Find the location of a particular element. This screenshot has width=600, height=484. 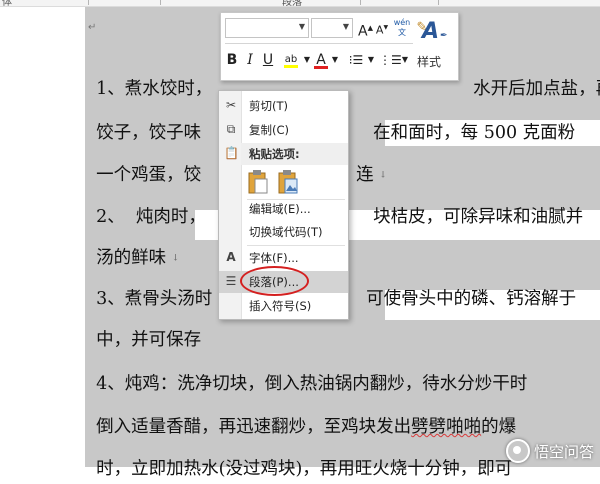

doc-text: 时，立即加热水(没过鸡块)，再用旺火烧十分钟，即可 is located at coordinates (304, 469).